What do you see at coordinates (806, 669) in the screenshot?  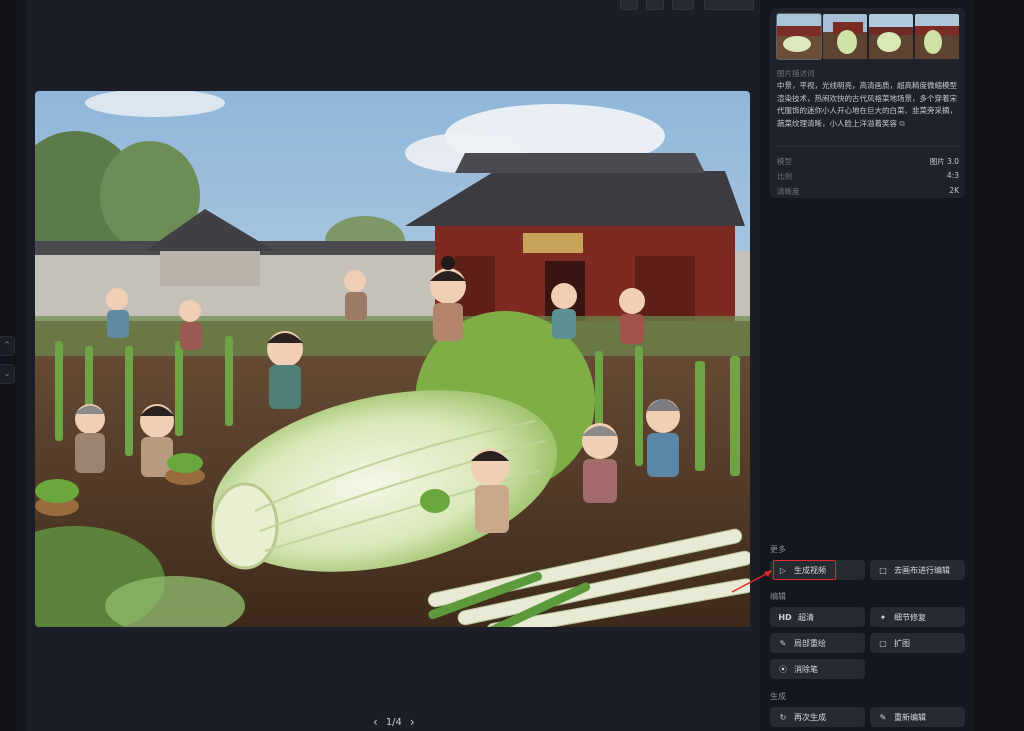 I see `eraser-label: 消除笔` at bounding box center [806, 669].